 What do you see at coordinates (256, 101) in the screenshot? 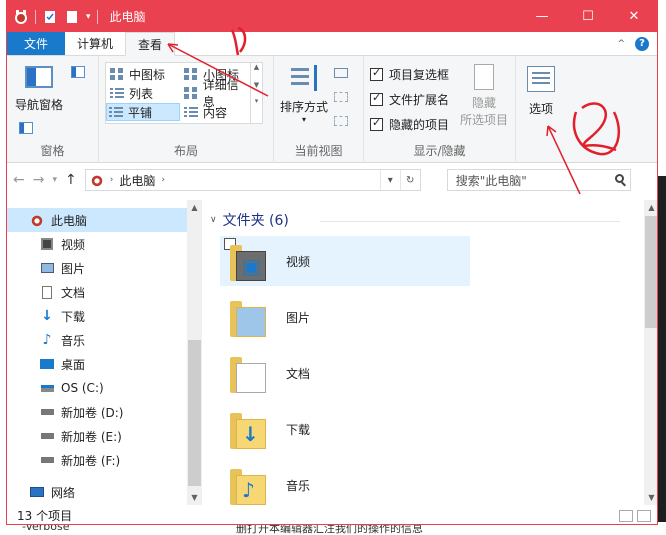
I see `layout-expand-icon: ▾` at bounding box center [256, 101].